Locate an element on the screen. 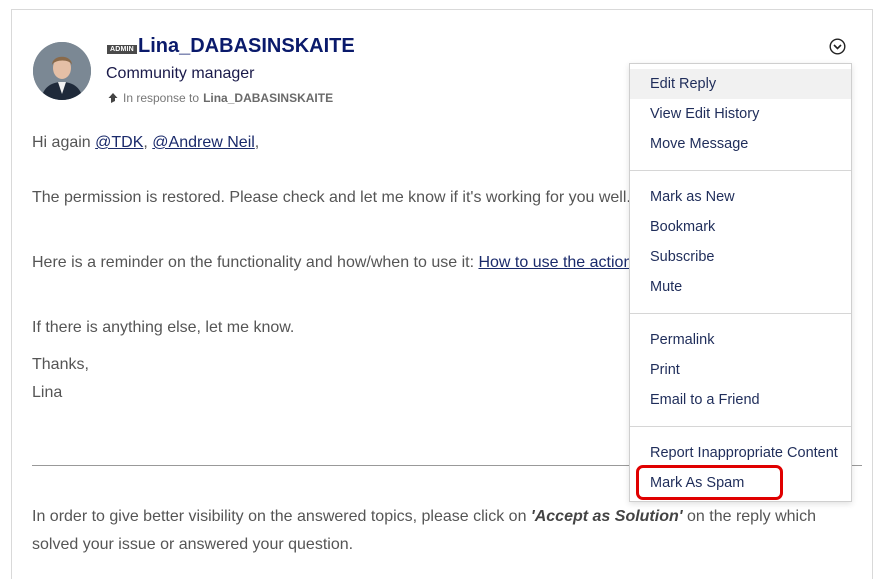  in-response-prefix: In response to is located at coordinates (161, 98).